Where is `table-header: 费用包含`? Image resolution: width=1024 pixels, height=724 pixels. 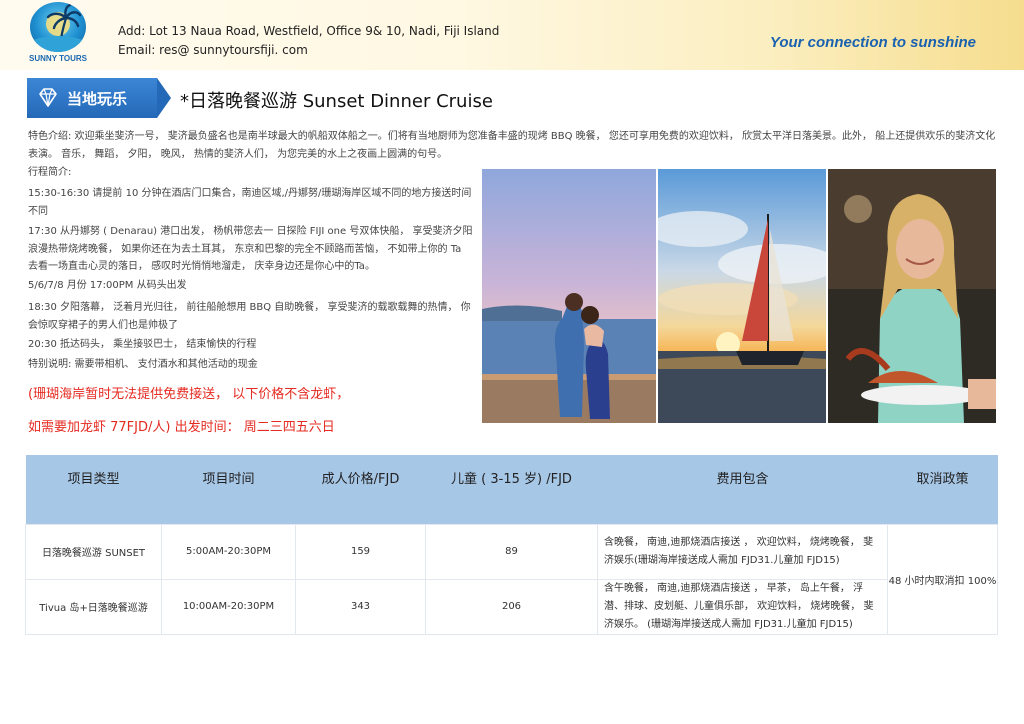
table-header: 费用包含 is located at coordinates (742, 489).